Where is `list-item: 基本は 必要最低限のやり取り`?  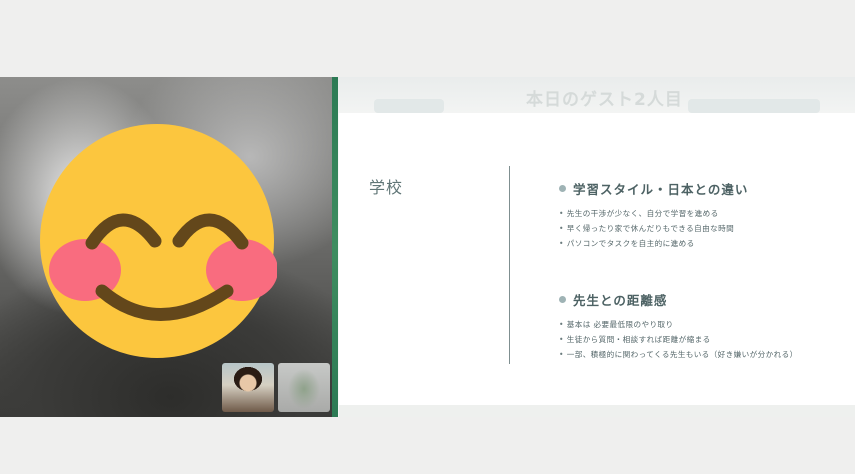
list-item: 基本は 必要最低限のやり取り is located at coordinates (678, 325).